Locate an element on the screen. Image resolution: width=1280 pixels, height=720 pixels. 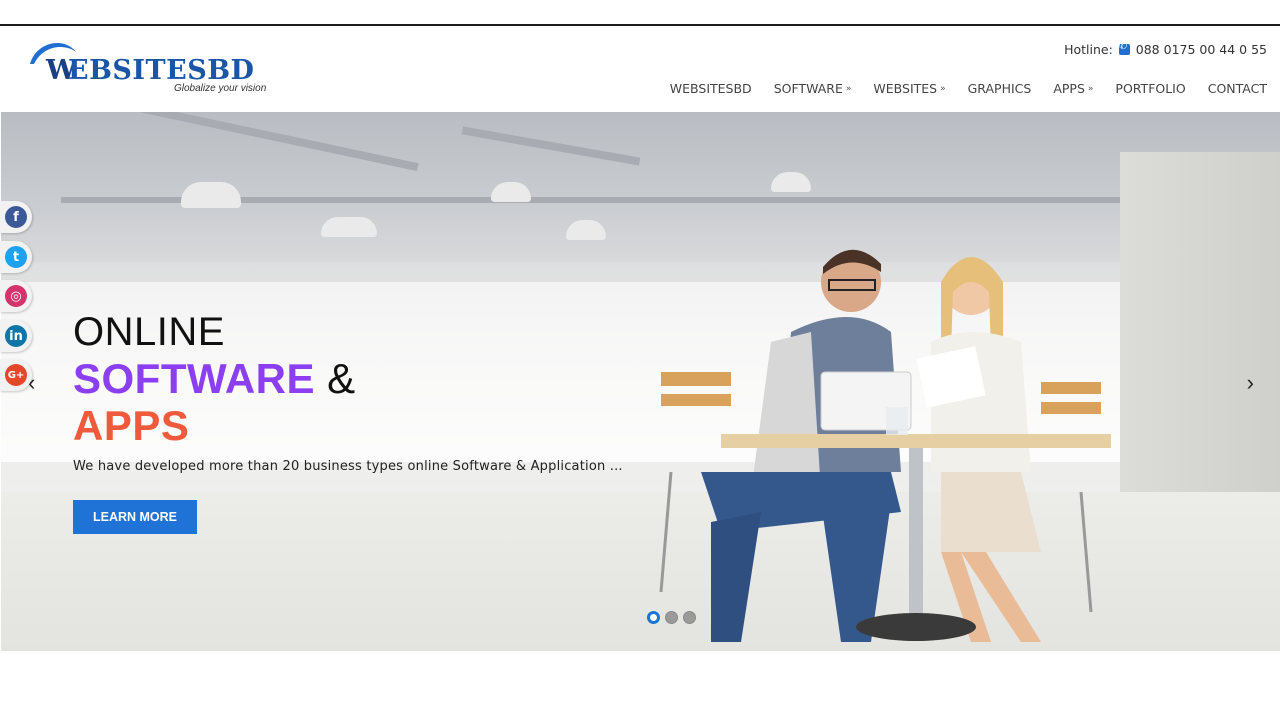
hotline-number: 088 0175 00 44 0 55 is located at coordinates (1201, 49).